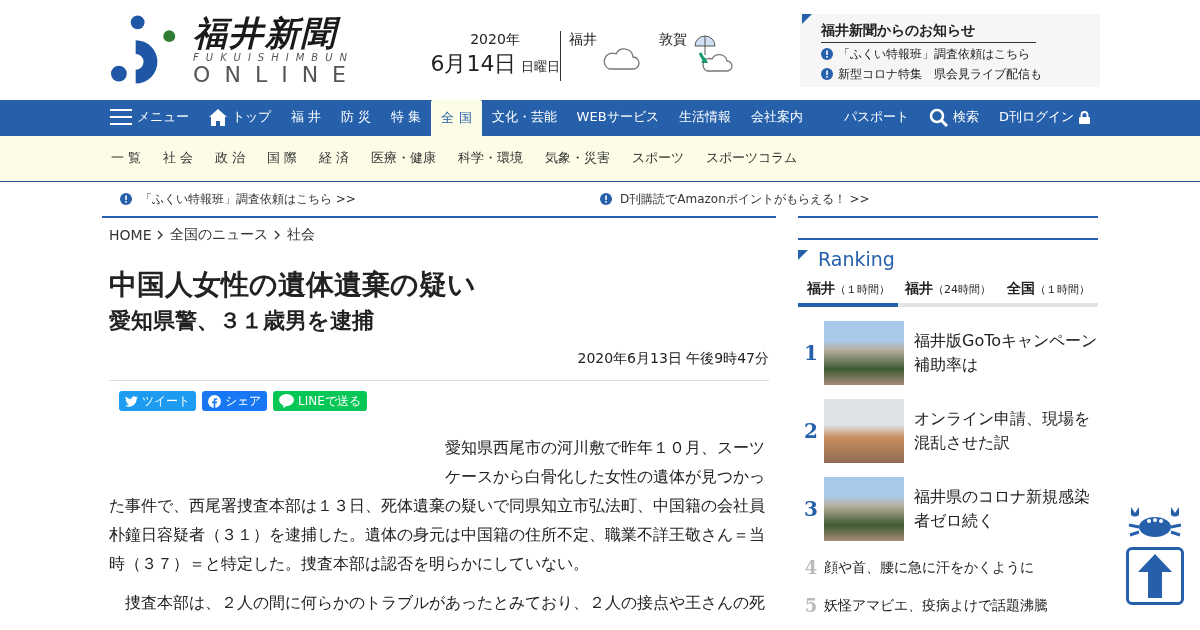 This screenshot has width=1200, height=630. What do you see at coordinates (820, 199) in the screenshot?
I see `alert-link: D刊購読でAmazonポイントがもらえる！ >>` at bounding box center [820, 199].